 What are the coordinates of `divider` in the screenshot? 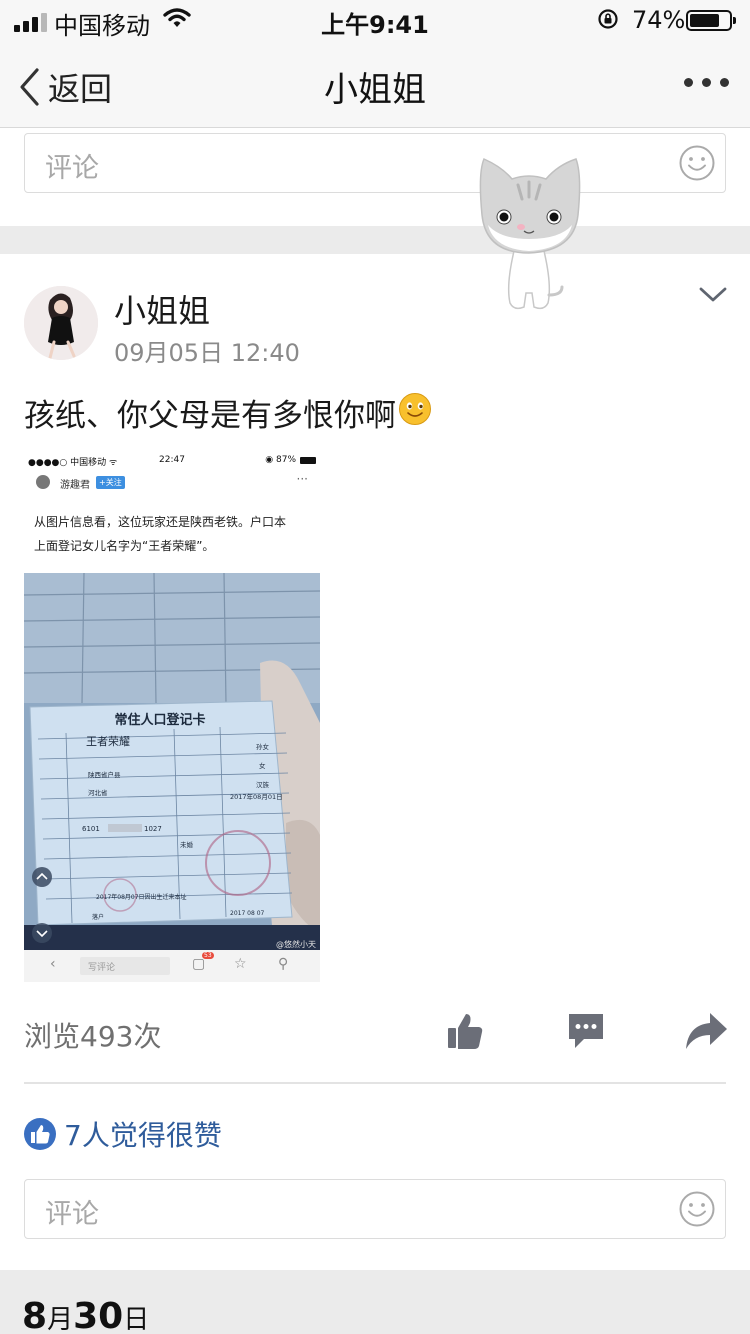 It's located at (375, 1083).